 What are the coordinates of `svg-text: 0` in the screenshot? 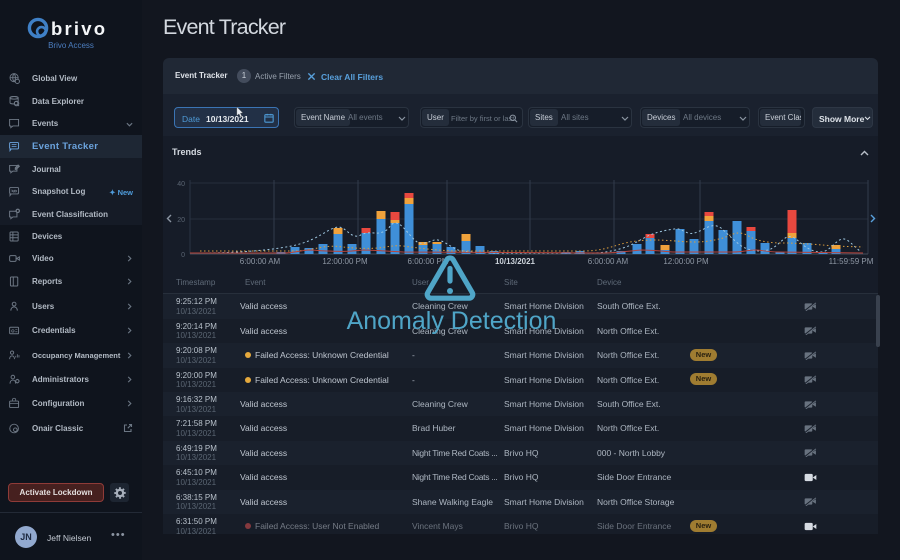 It's located at (183, 255).